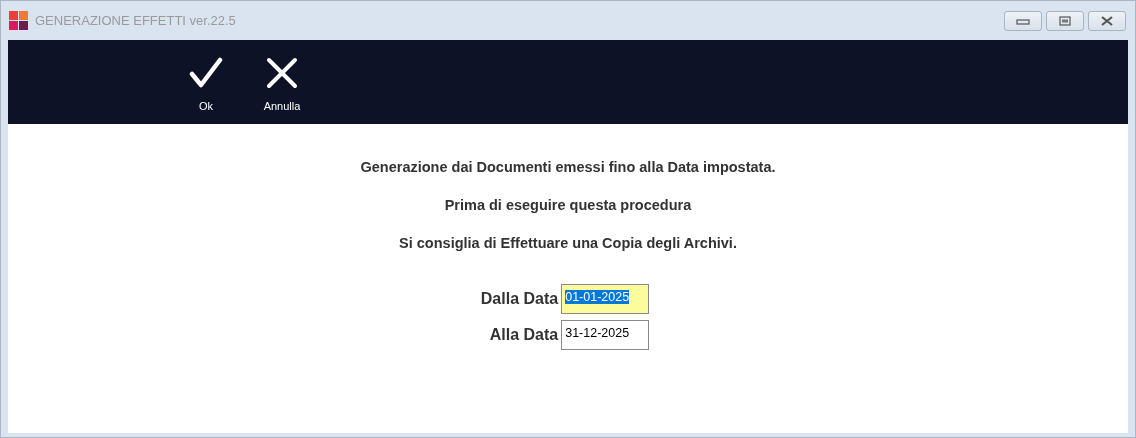  Describe the element at coordinates (568, 243) in the screenshot. I see `message-text: Si consiglia di Effettuare una Copia degli Archivi.` at that location.